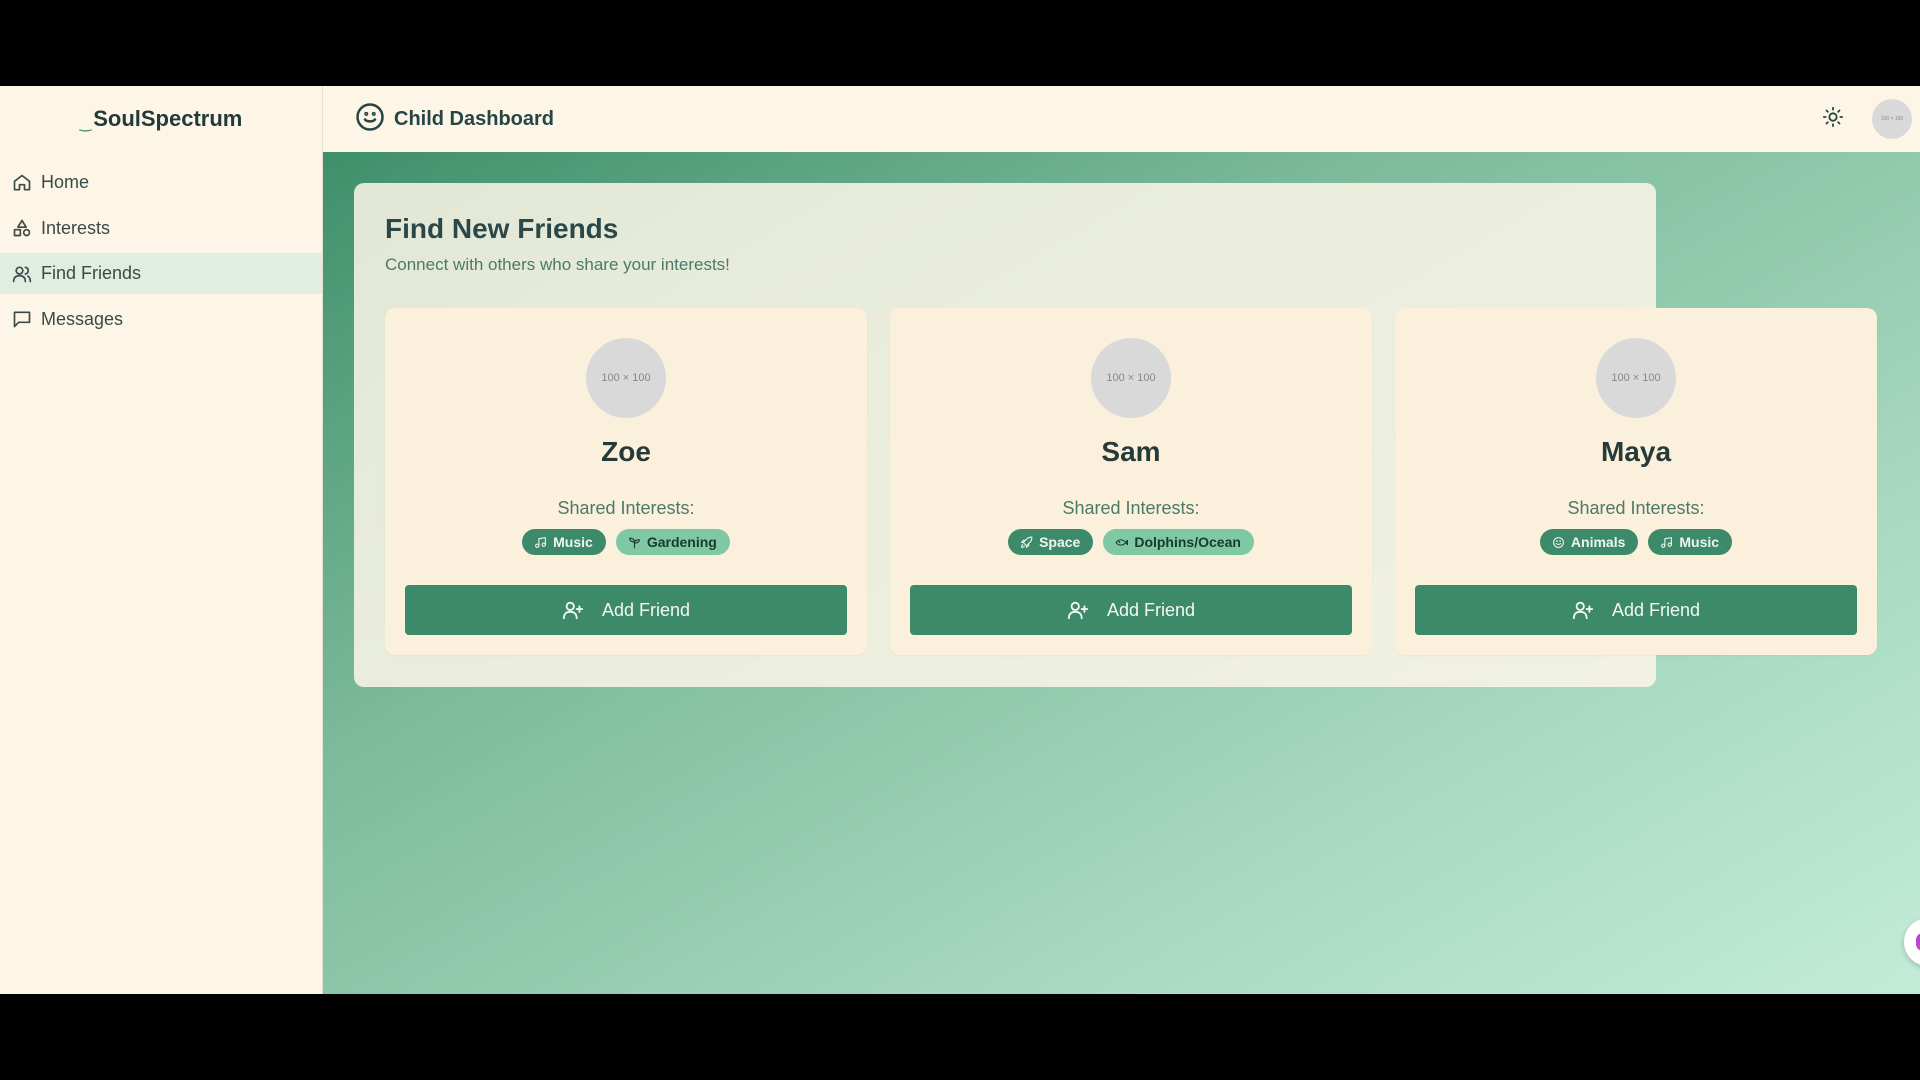  What do you see at coordinates (22, 274) in the screenshot?
I see `users-icon` at bounding box center [22, 274].